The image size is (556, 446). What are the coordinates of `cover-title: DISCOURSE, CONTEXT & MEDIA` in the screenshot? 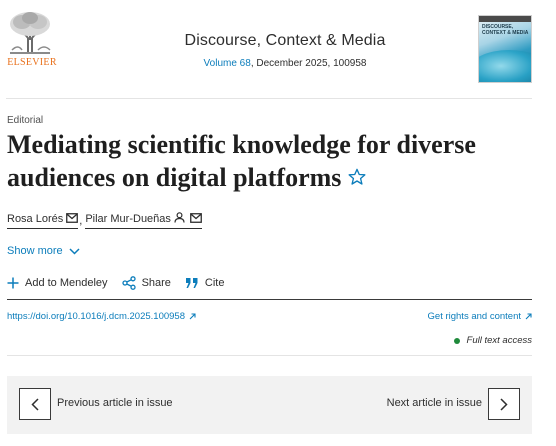 It's located at (505, 30).